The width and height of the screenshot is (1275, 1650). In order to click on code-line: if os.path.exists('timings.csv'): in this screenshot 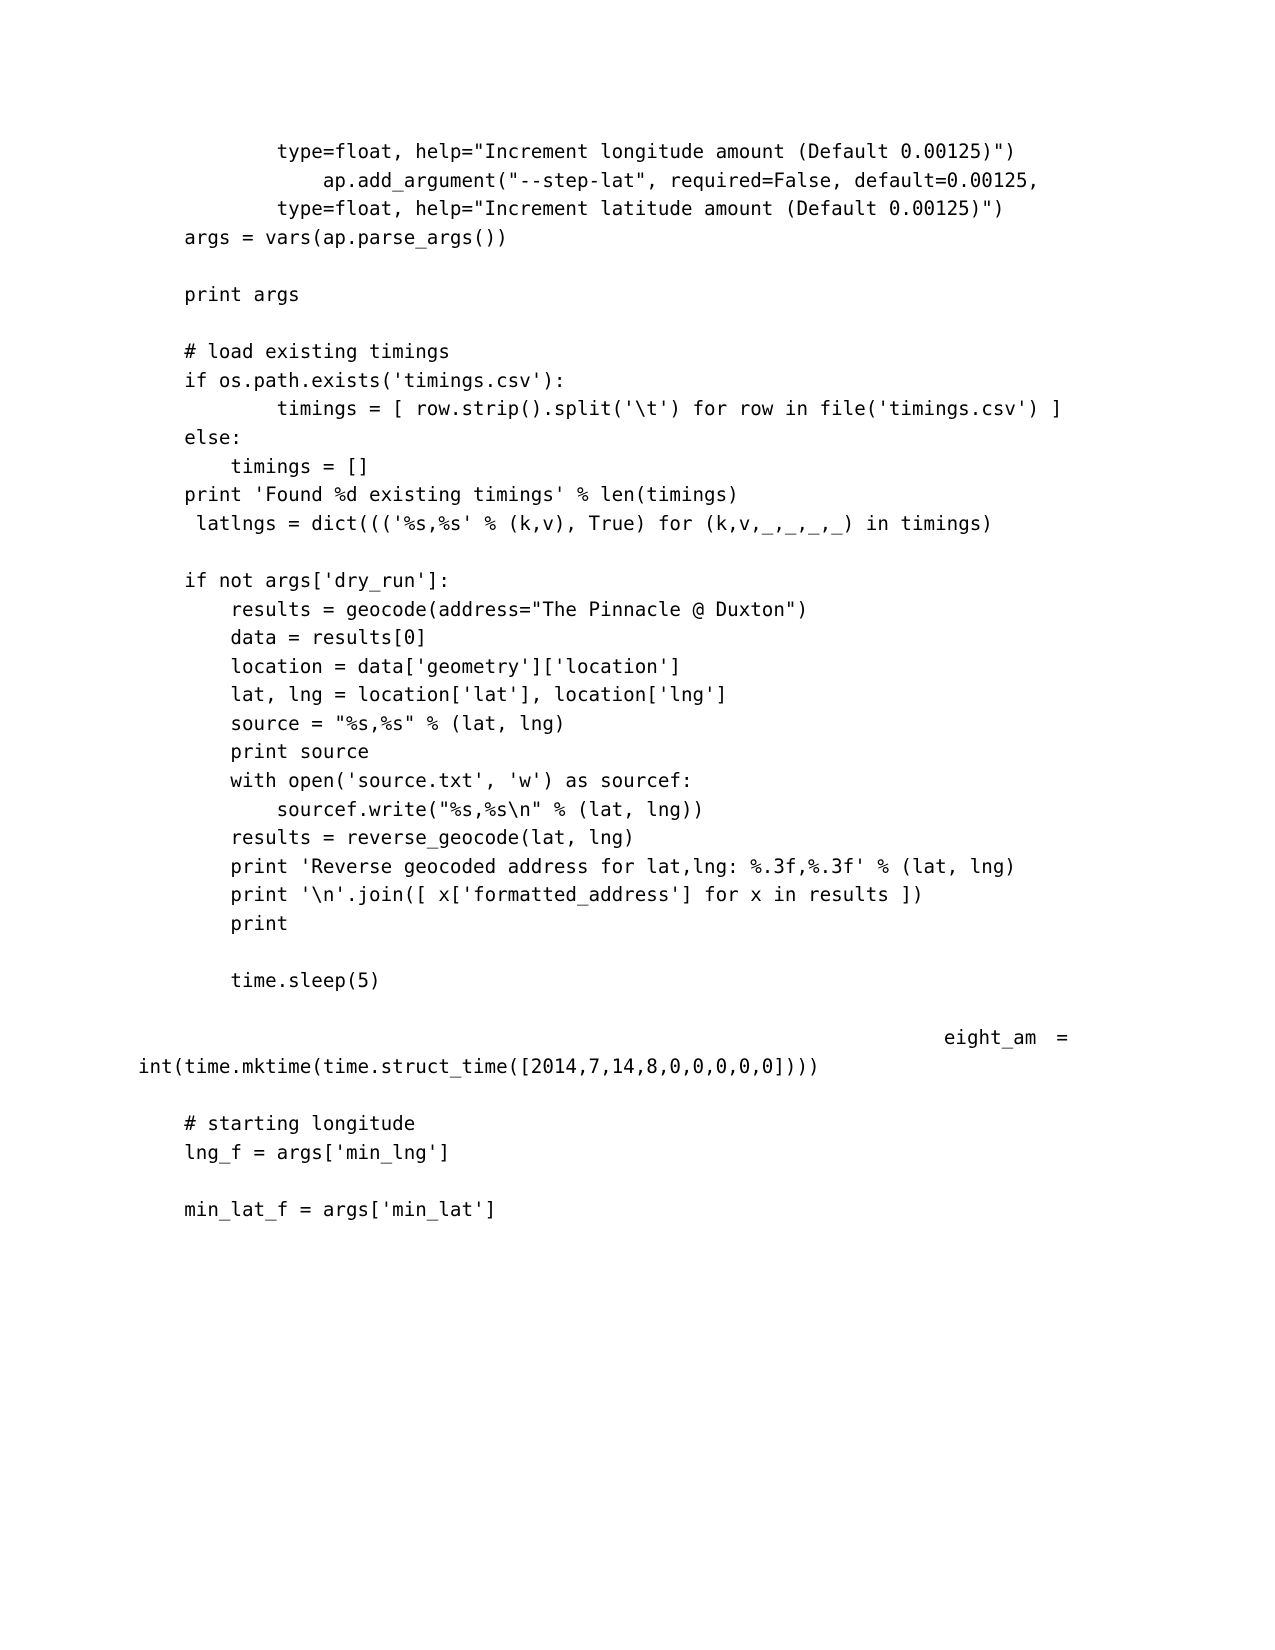, I will do `click(352, 380)`.